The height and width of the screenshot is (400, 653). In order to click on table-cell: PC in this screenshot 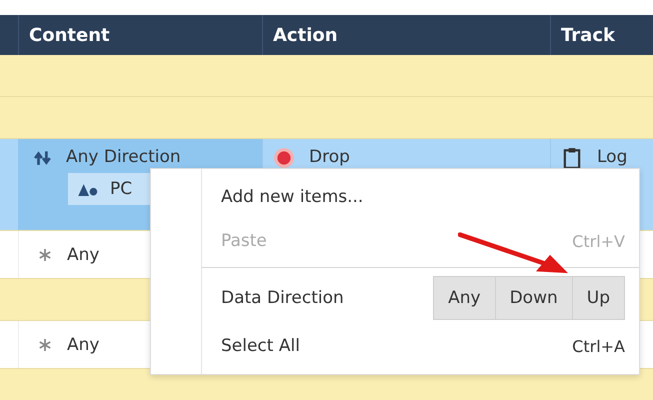, I will do `click(121, 189)`.